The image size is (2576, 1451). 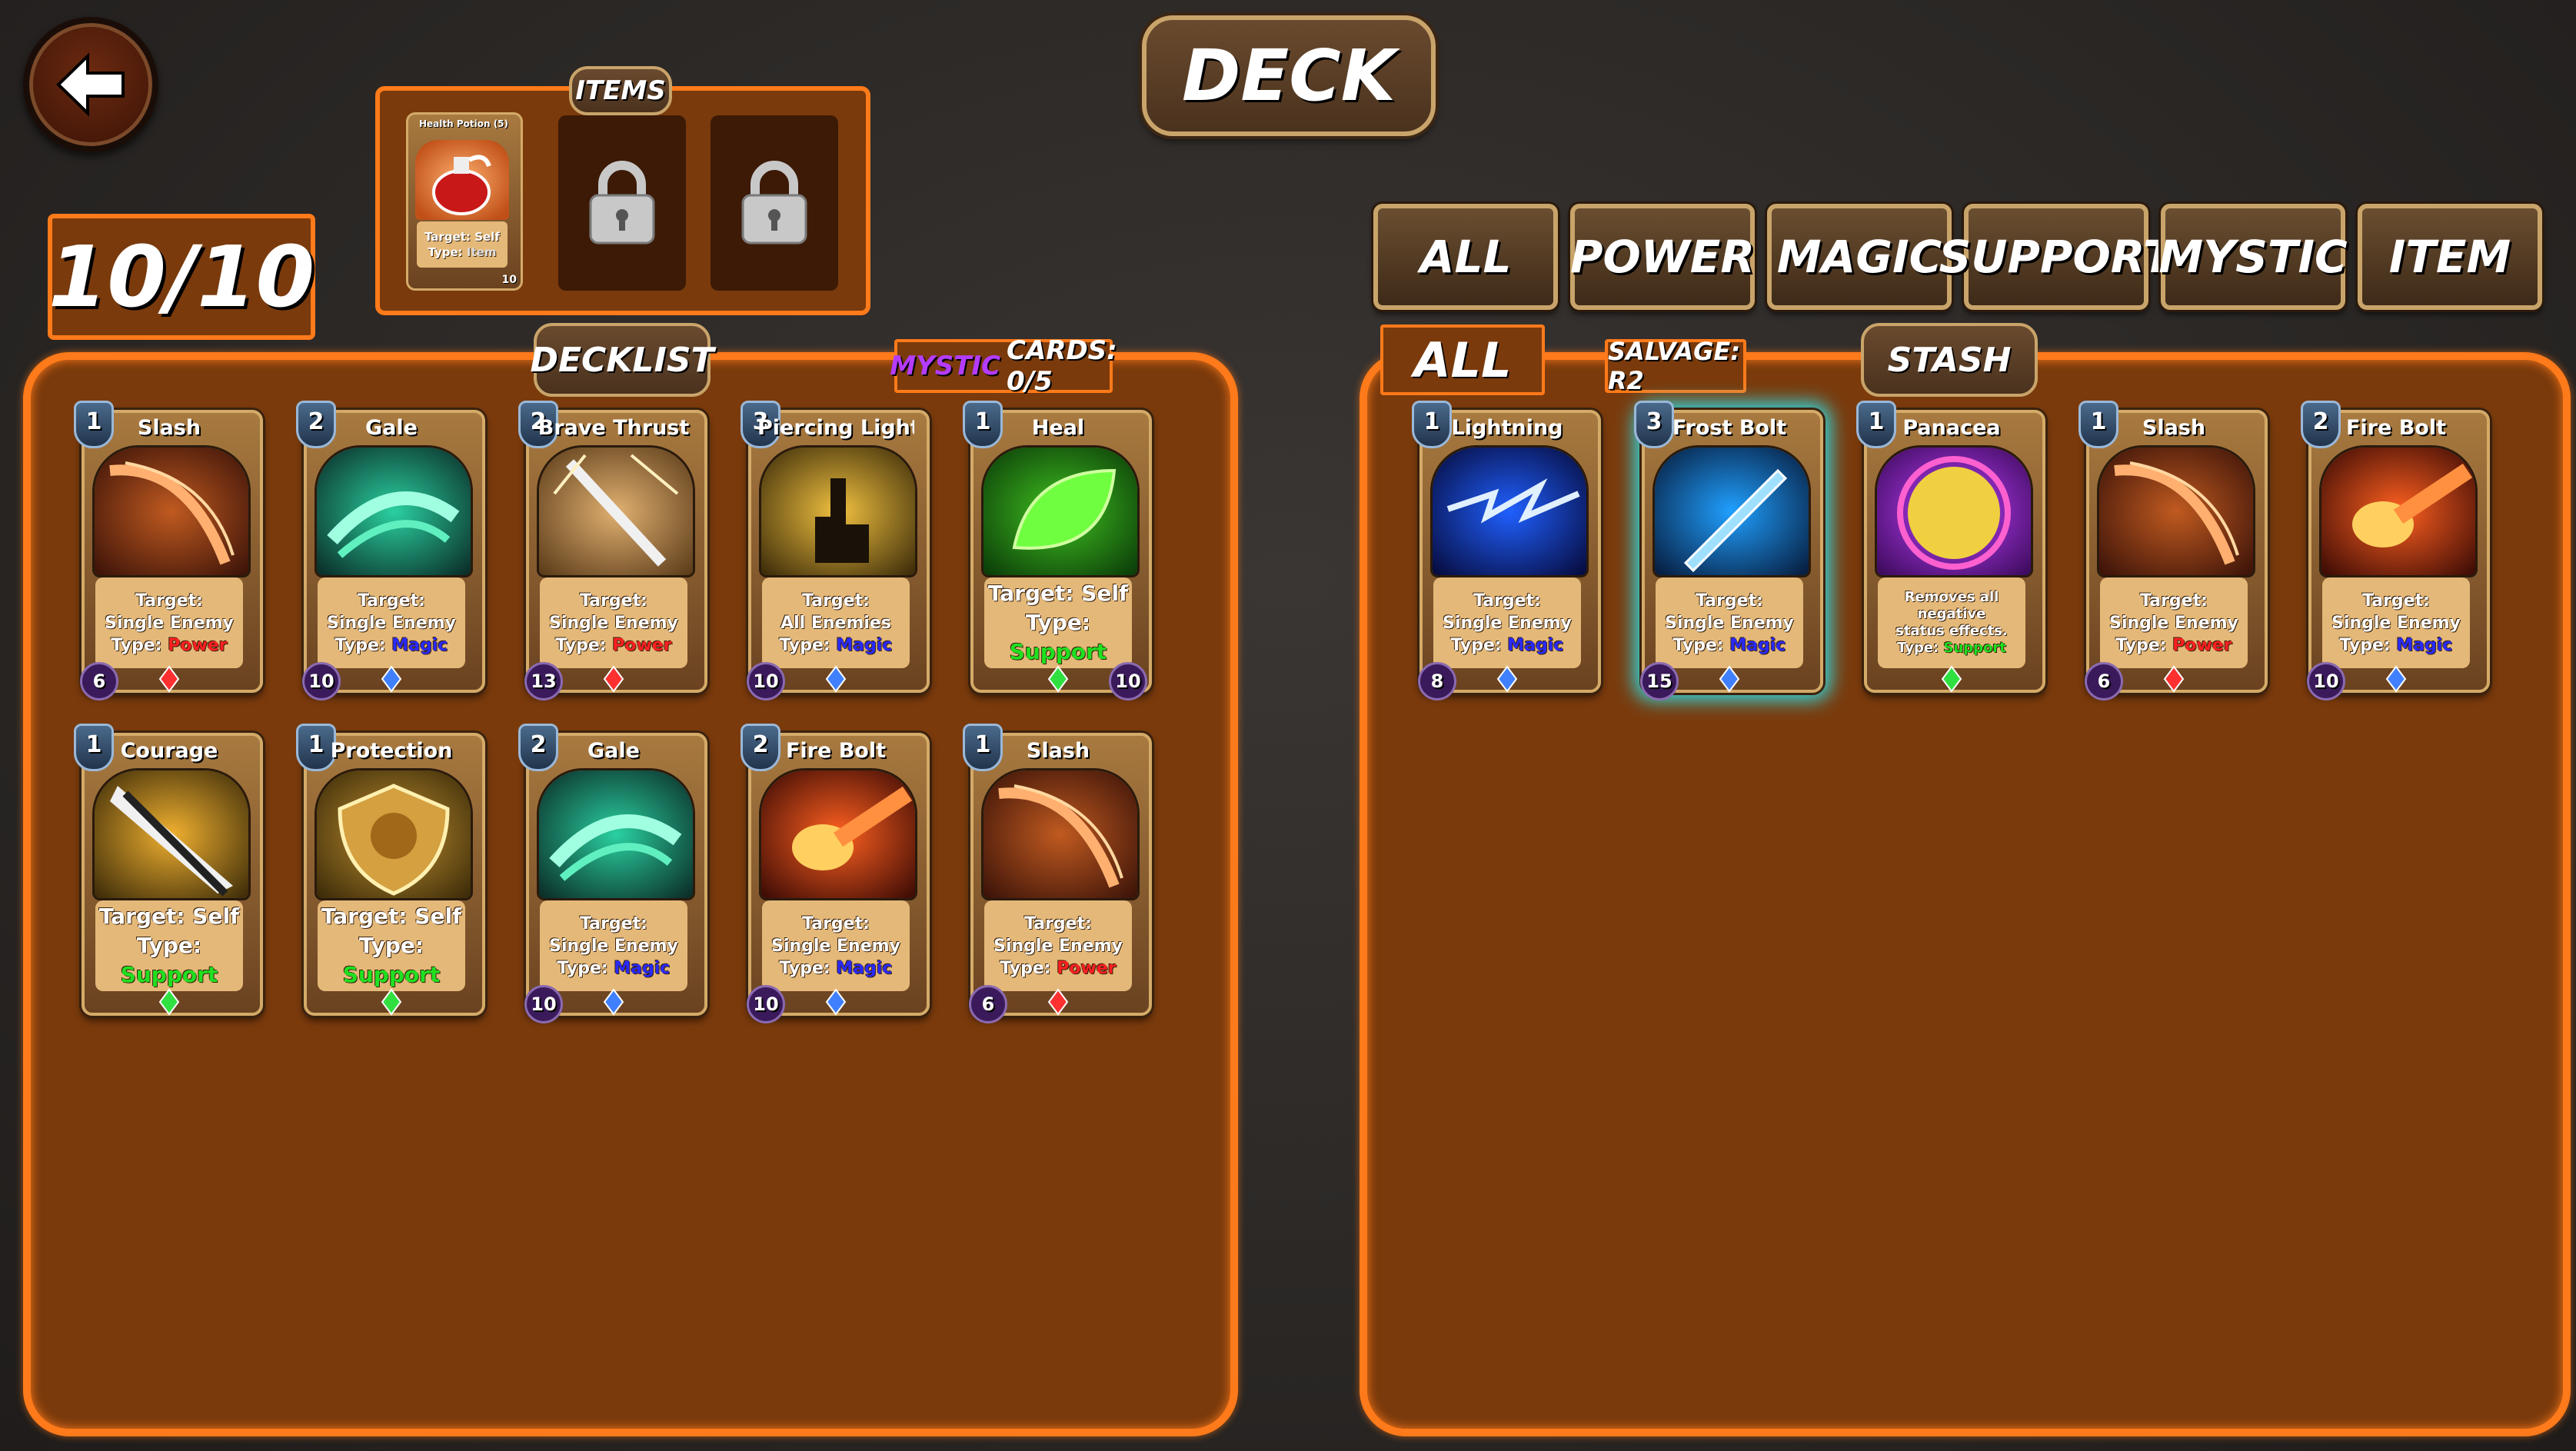 I want to click on card-name: Fire Bolt, so click(x=2396, y=428).